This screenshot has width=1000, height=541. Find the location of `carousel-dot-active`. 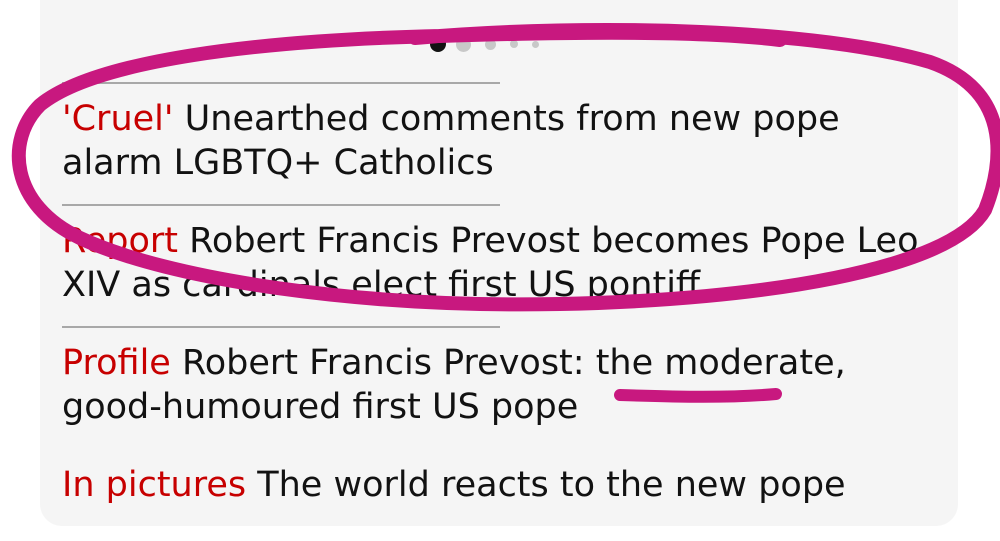

carousel-dot-active is located at coordinates (438, 44).